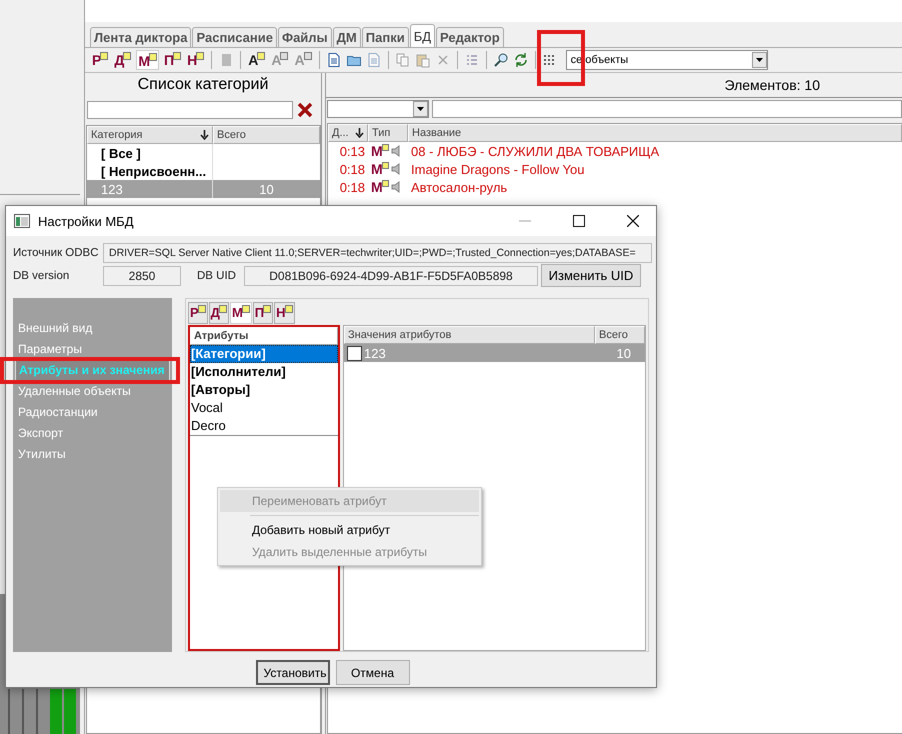 The width and height of the screenshot is (902, 734). What do you see at coordinates (388, 133) in the screenshot?
I see `column-header: Тип` at bounding box center [388, 133].